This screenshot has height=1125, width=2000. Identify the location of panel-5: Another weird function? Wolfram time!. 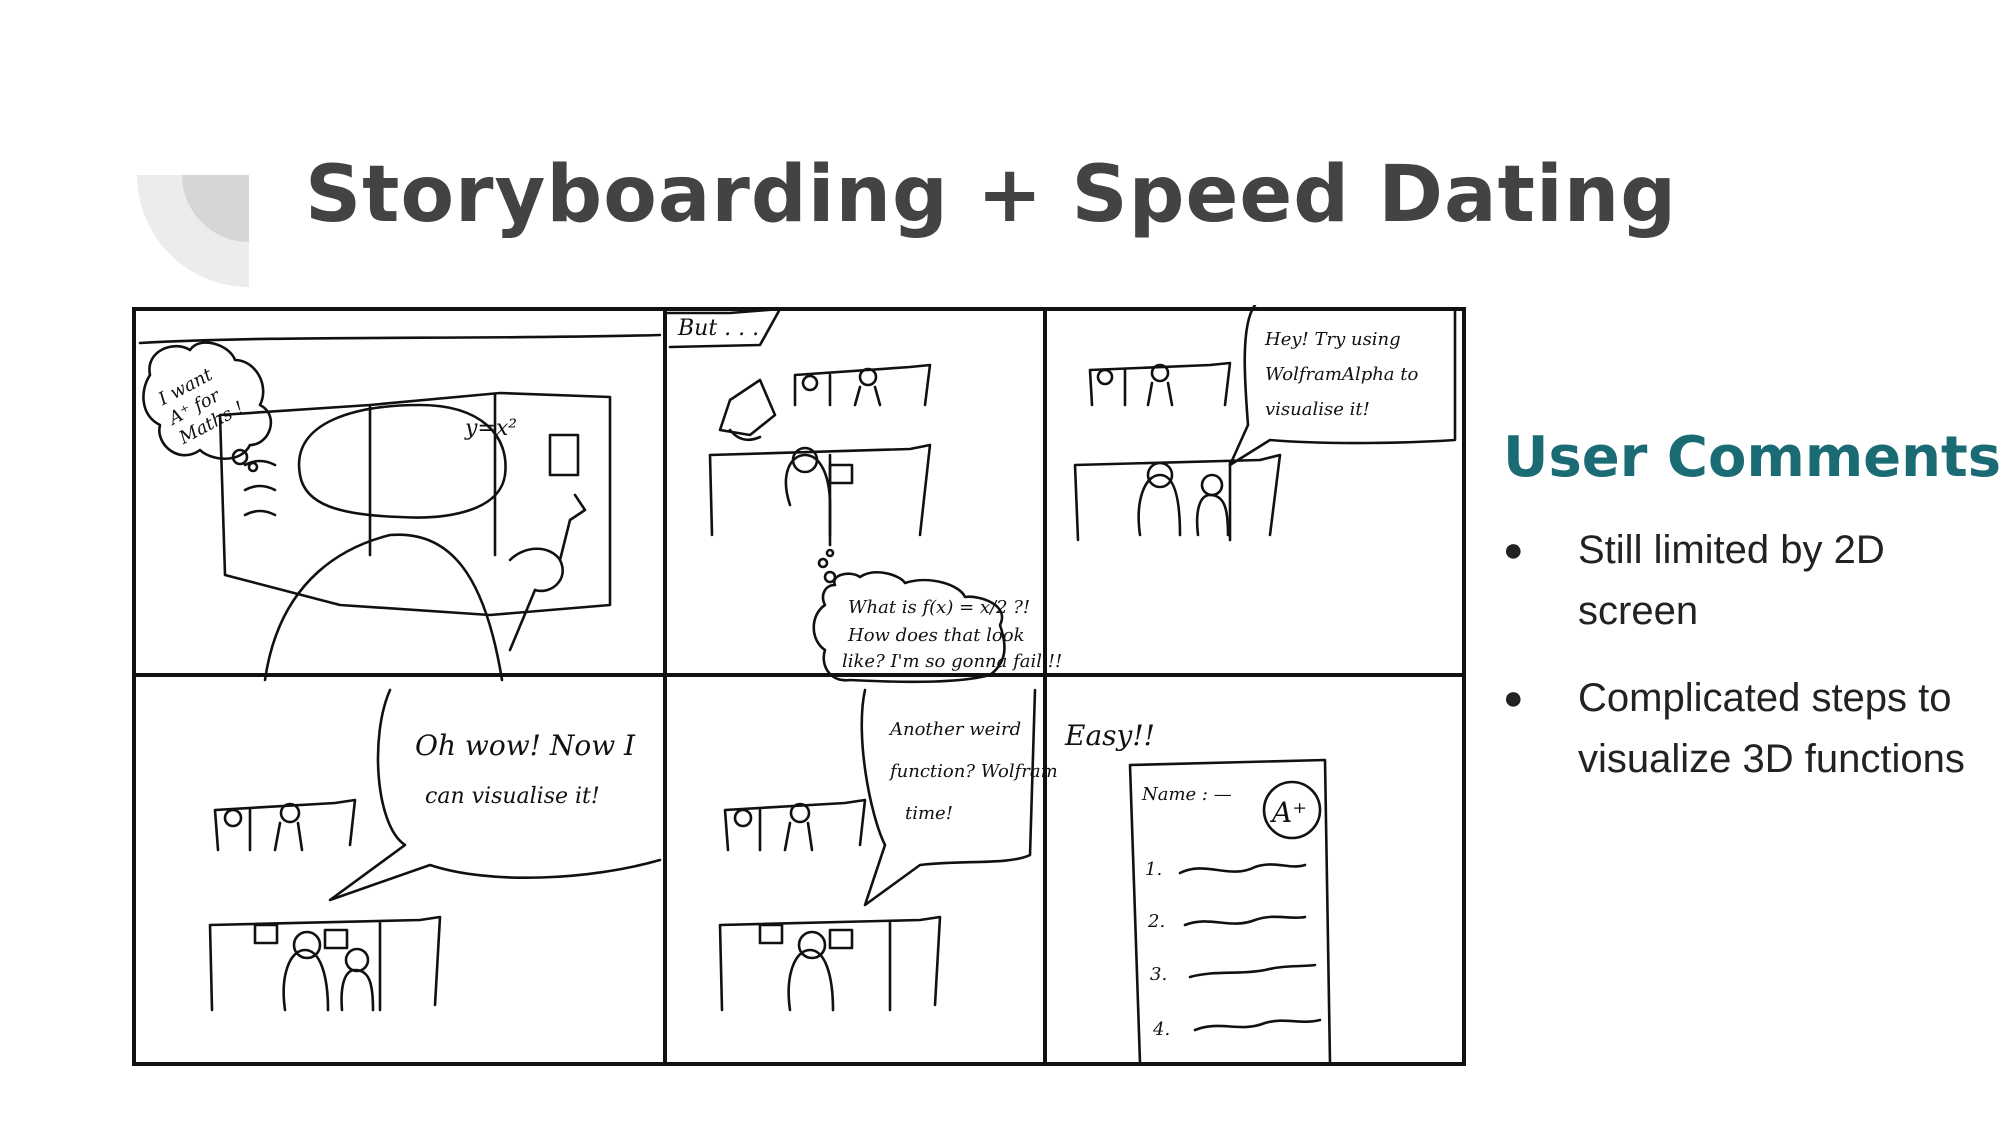
(888, 850).